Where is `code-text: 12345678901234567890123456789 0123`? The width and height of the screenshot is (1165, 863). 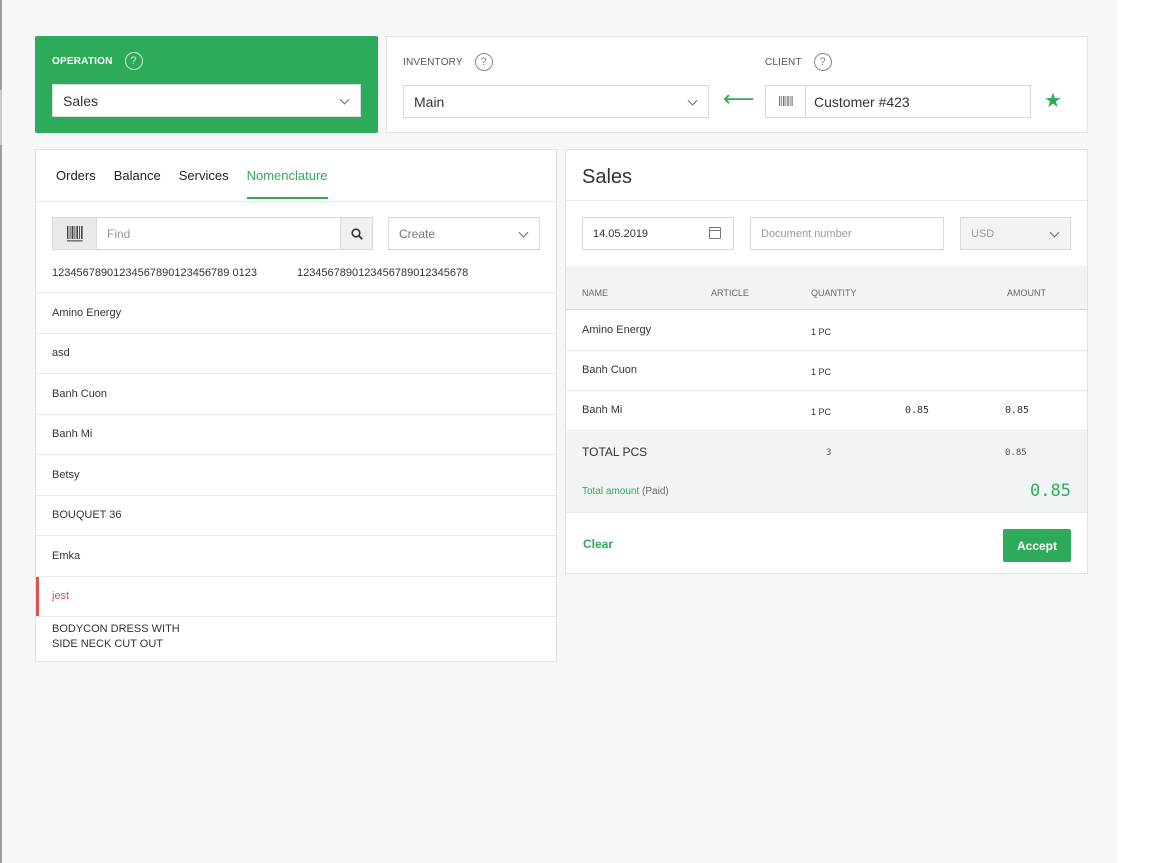 code-text: 12345678901234567890123456789 0123 is located at coordinates (154, 273).